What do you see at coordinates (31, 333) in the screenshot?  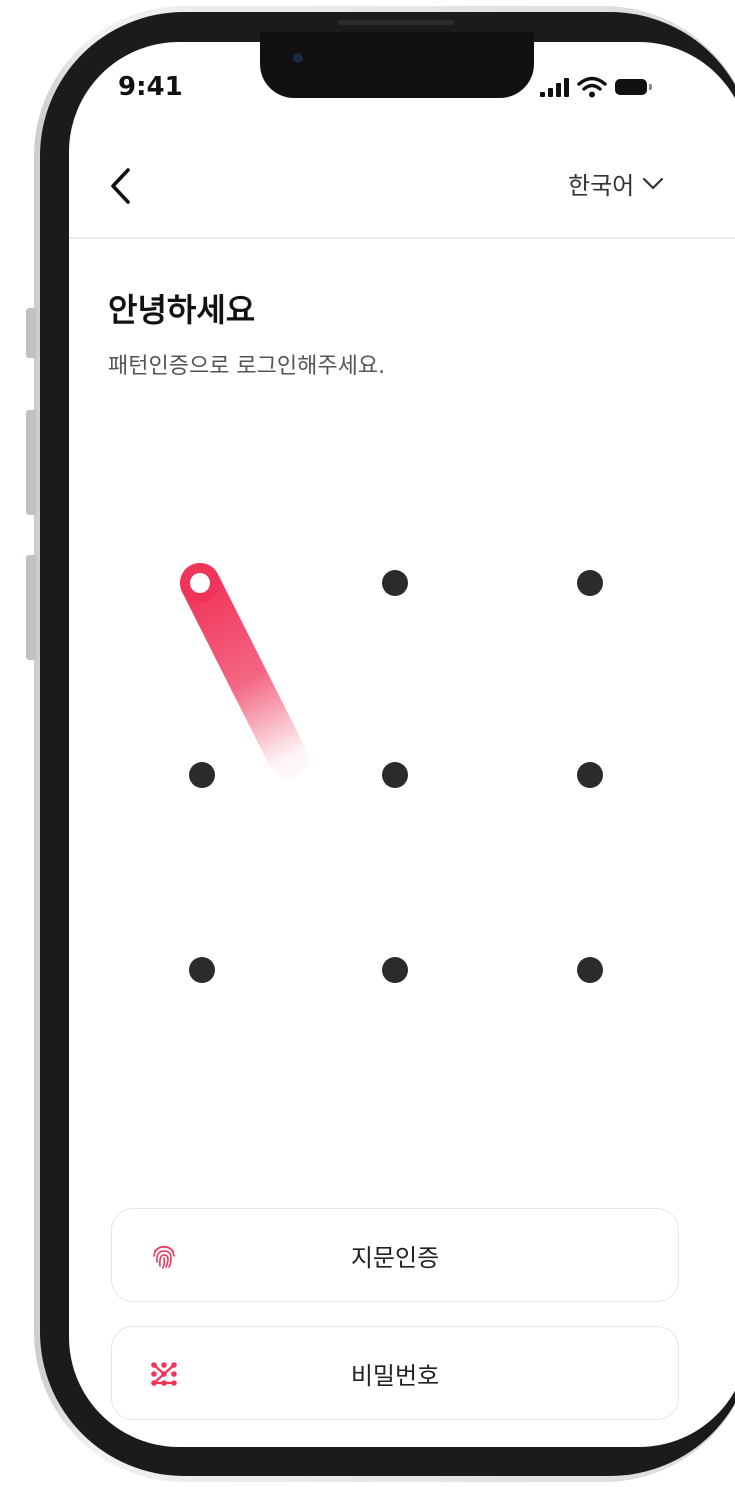 I see `mute-switch` at bounding box center [31, 333].